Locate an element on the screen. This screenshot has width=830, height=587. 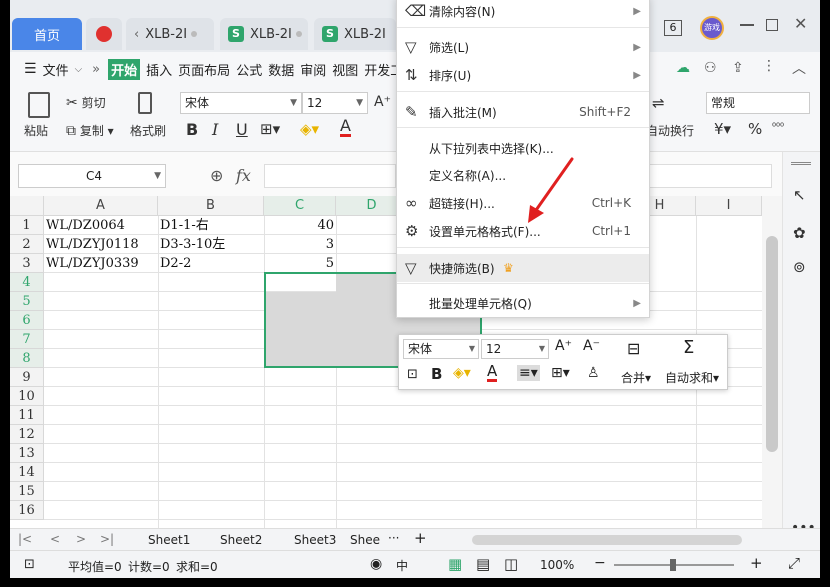
more-sheets-icon: ··· is located at coordinates (393, 538).